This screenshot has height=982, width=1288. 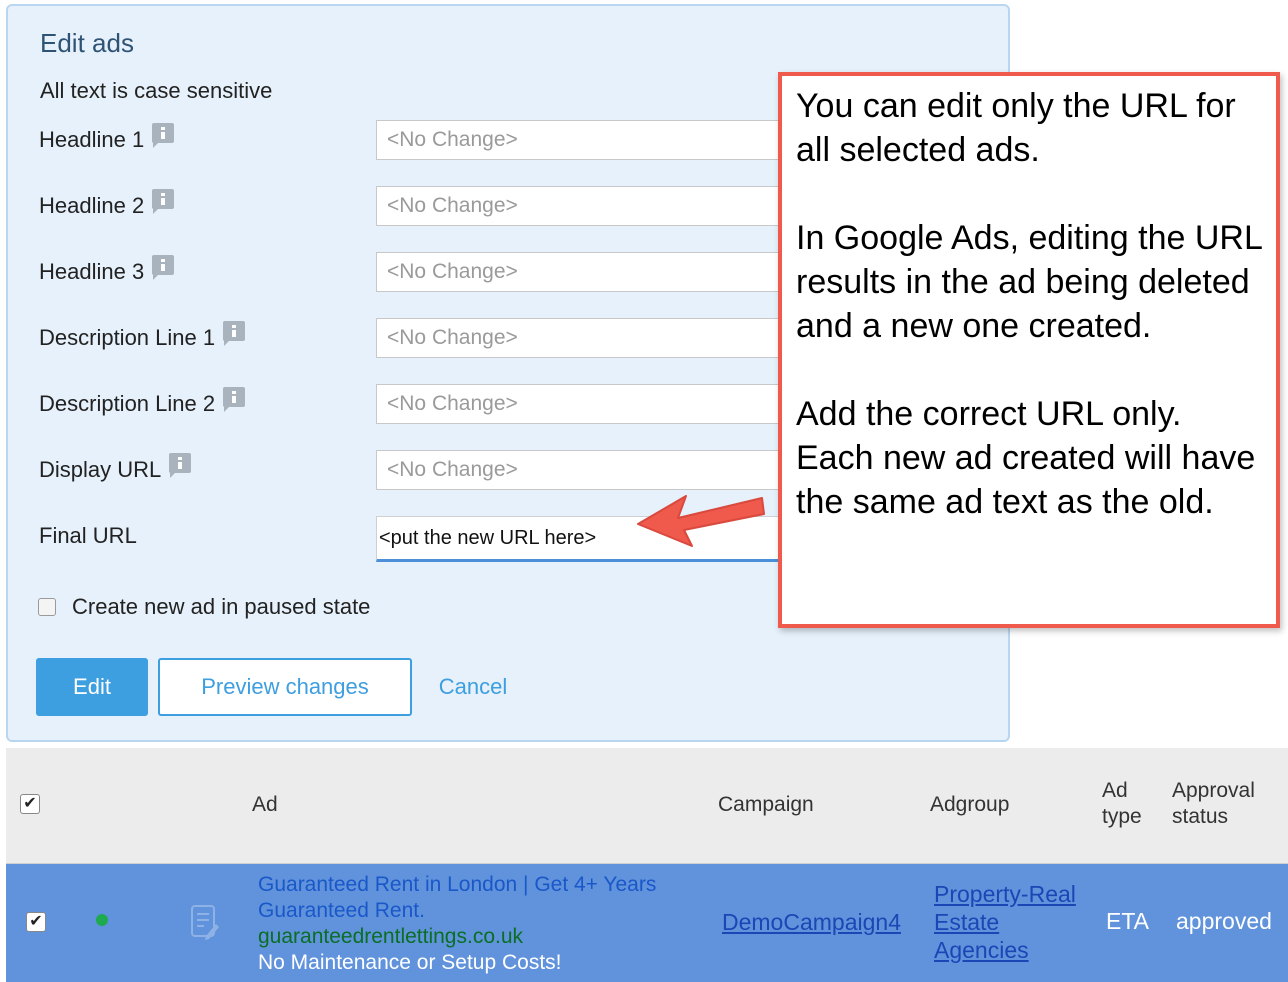 I want to click on headline-2-input, so click(x=586, y=206).